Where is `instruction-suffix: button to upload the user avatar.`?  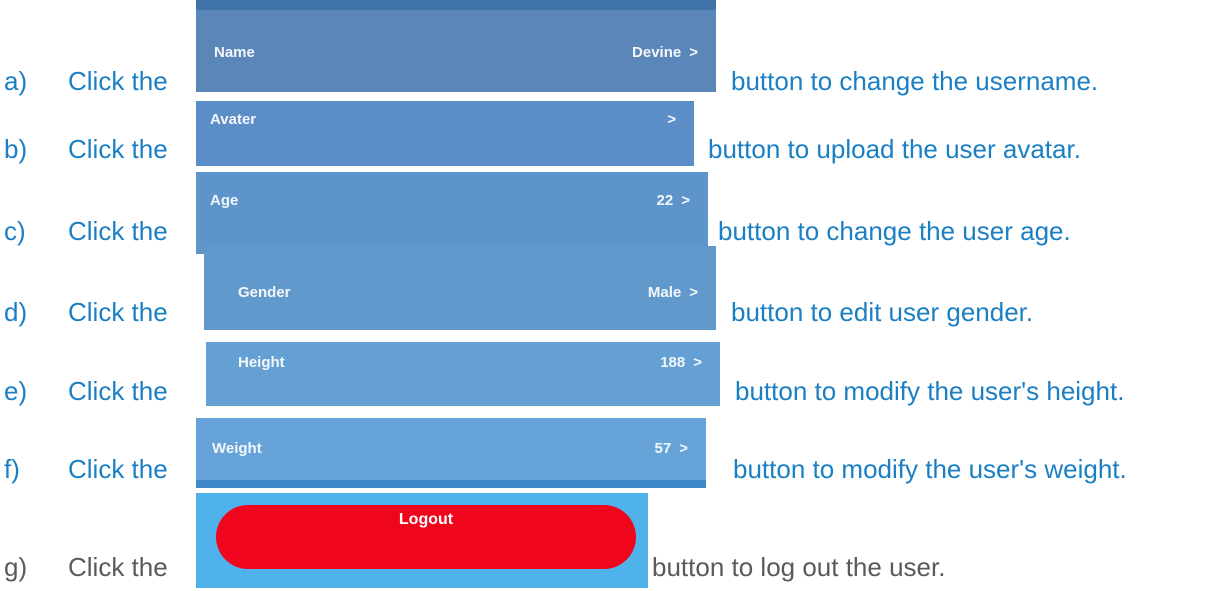 instruction-suffix: button to upload the user avatar. is located at coordinates (894, 149).